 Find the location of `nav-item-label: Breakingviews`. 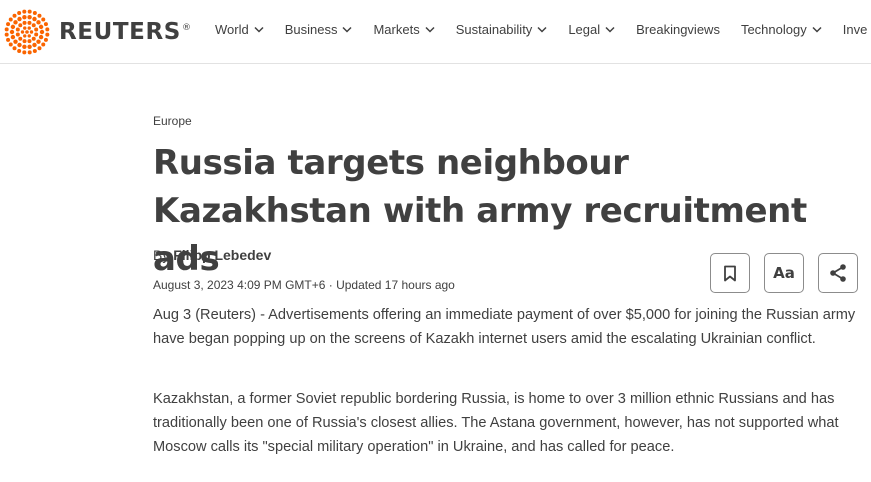

nav-item-label: Breakingviews is located at coordinates (678, 29).